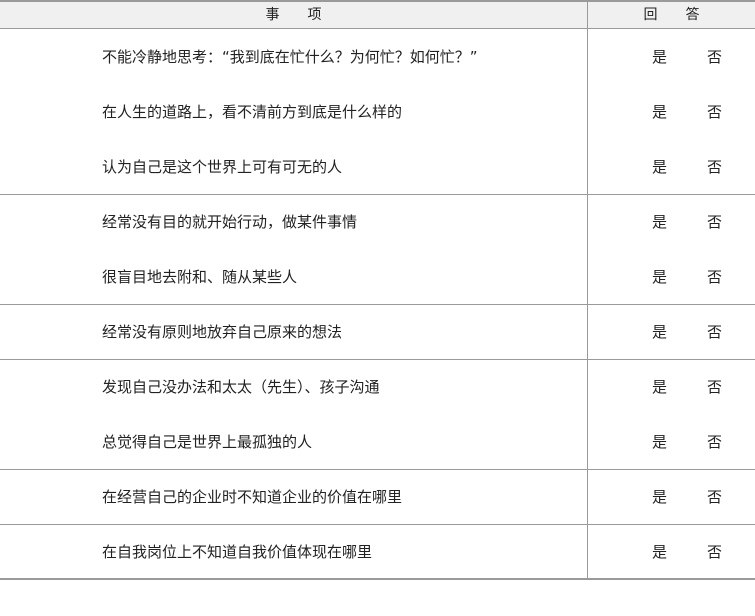 The width and height of the screenshot is (755, 616). Describe the element at coordinates (252, 112) in the screenshot. I see `question-text: 在人生的道路上，看不清前方到底是什么样的` at that location.